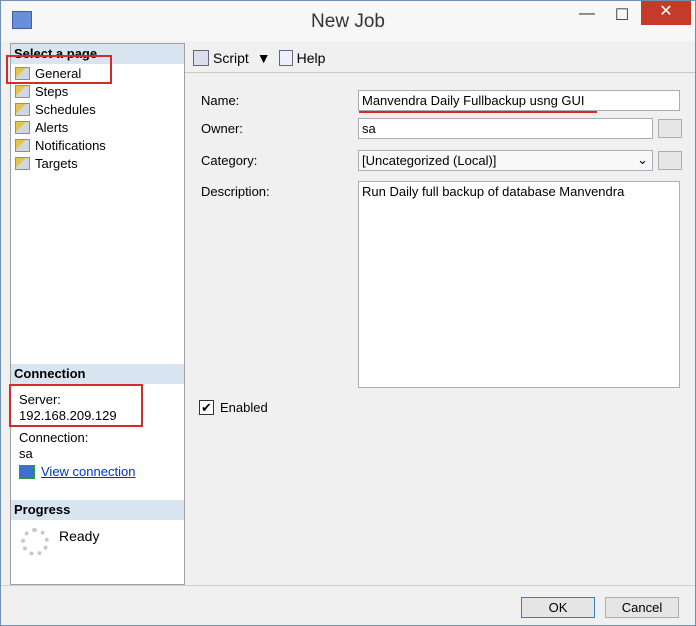 Image resolution: width=696 pixels, height=626 pixels. I want to click on sidebar-item-targets: Targets, so click(97, 163).